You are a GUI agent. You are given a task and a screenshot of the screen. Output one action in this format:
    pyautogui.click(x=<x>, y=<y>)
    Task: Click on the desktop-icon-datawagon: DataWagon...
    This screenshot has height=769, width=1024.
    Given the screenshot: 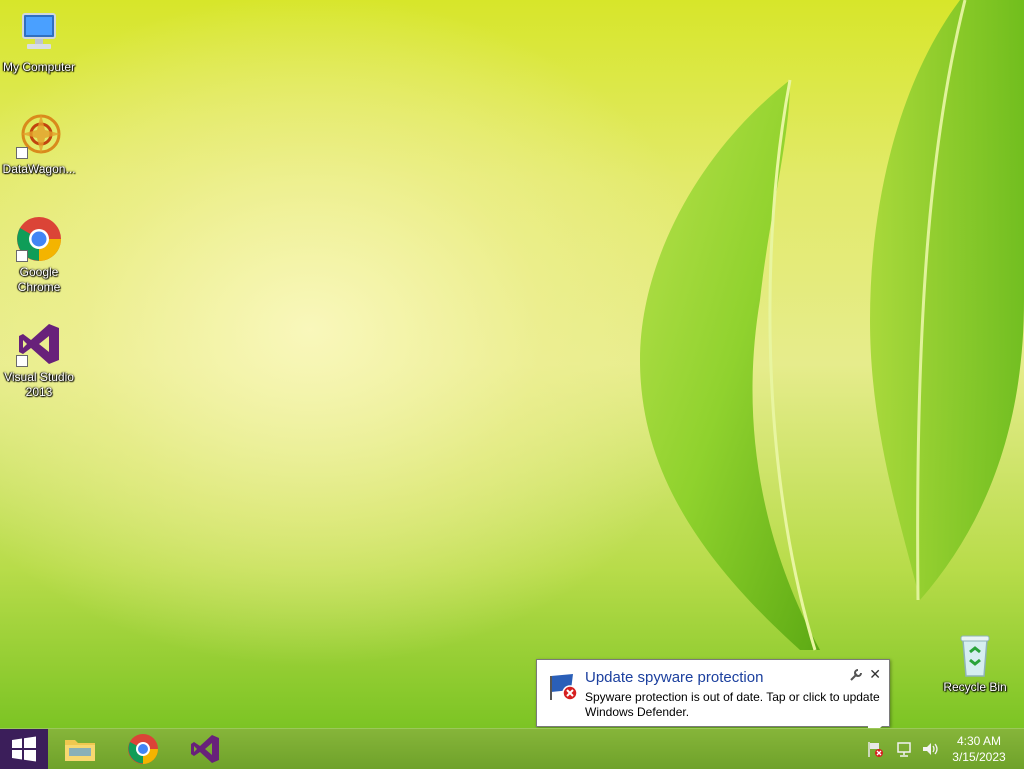 What is the action you would take?
    pyautogui.click(x=39, y=144)
    